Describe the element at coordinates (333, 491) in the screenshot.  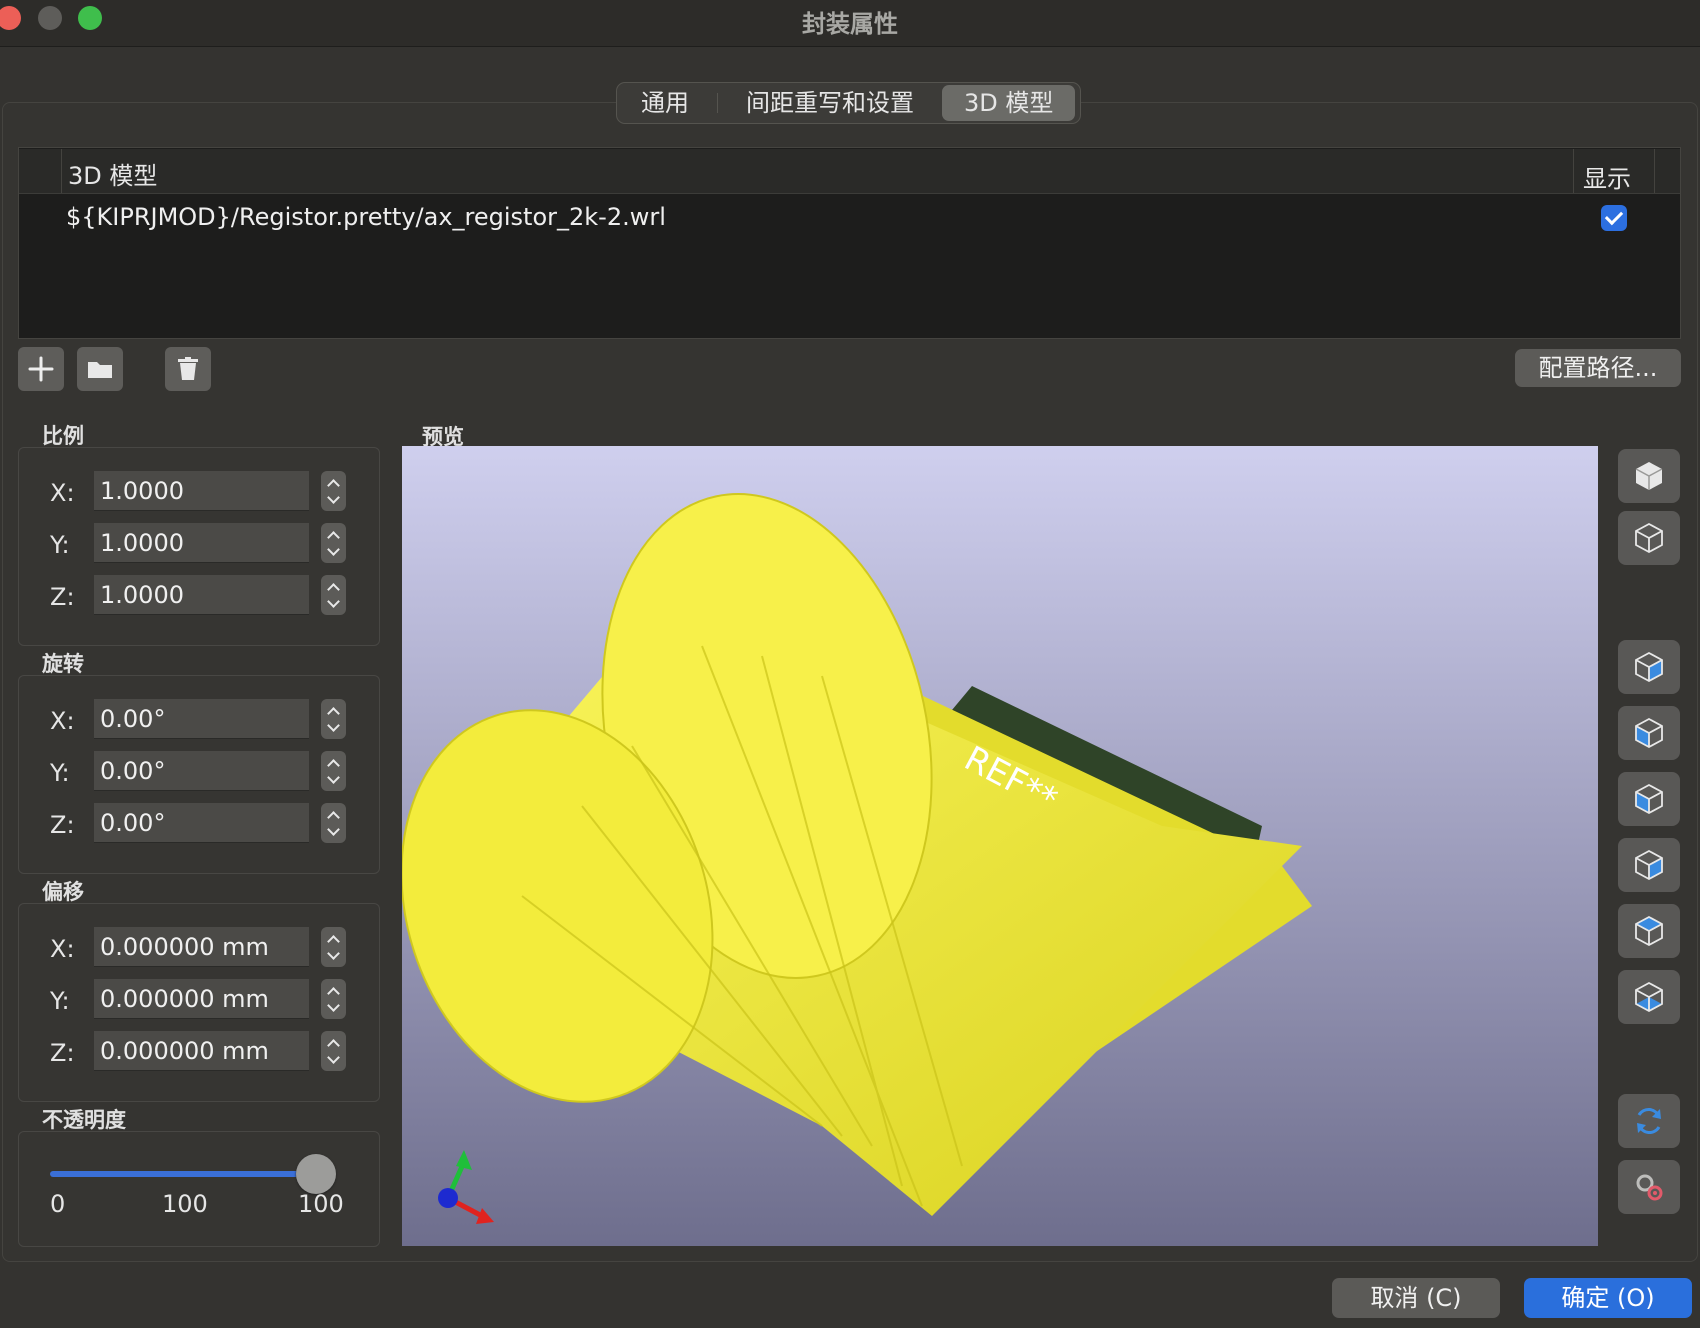
I see `scale-x-spinner` at that location.